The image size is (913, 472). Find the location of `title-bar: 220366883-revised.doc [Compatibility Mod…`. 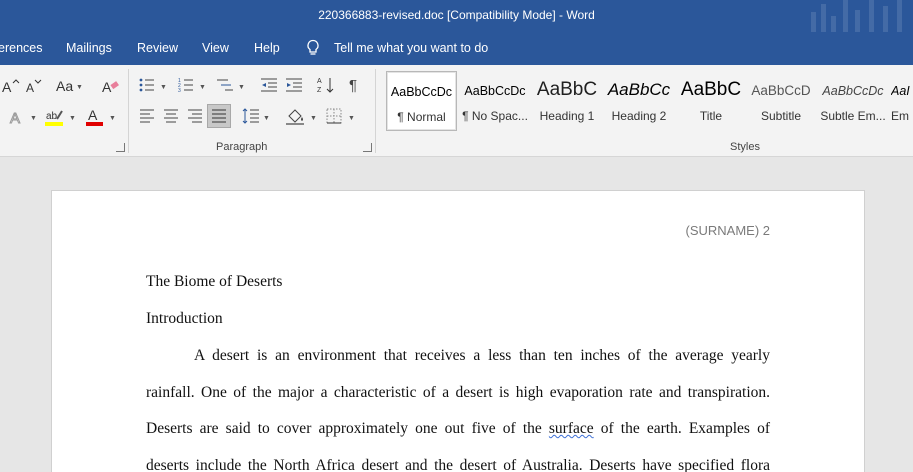

title-bar: 220366883-revised.doc [Compatibility Mod… is located at coordinates (456, 16).